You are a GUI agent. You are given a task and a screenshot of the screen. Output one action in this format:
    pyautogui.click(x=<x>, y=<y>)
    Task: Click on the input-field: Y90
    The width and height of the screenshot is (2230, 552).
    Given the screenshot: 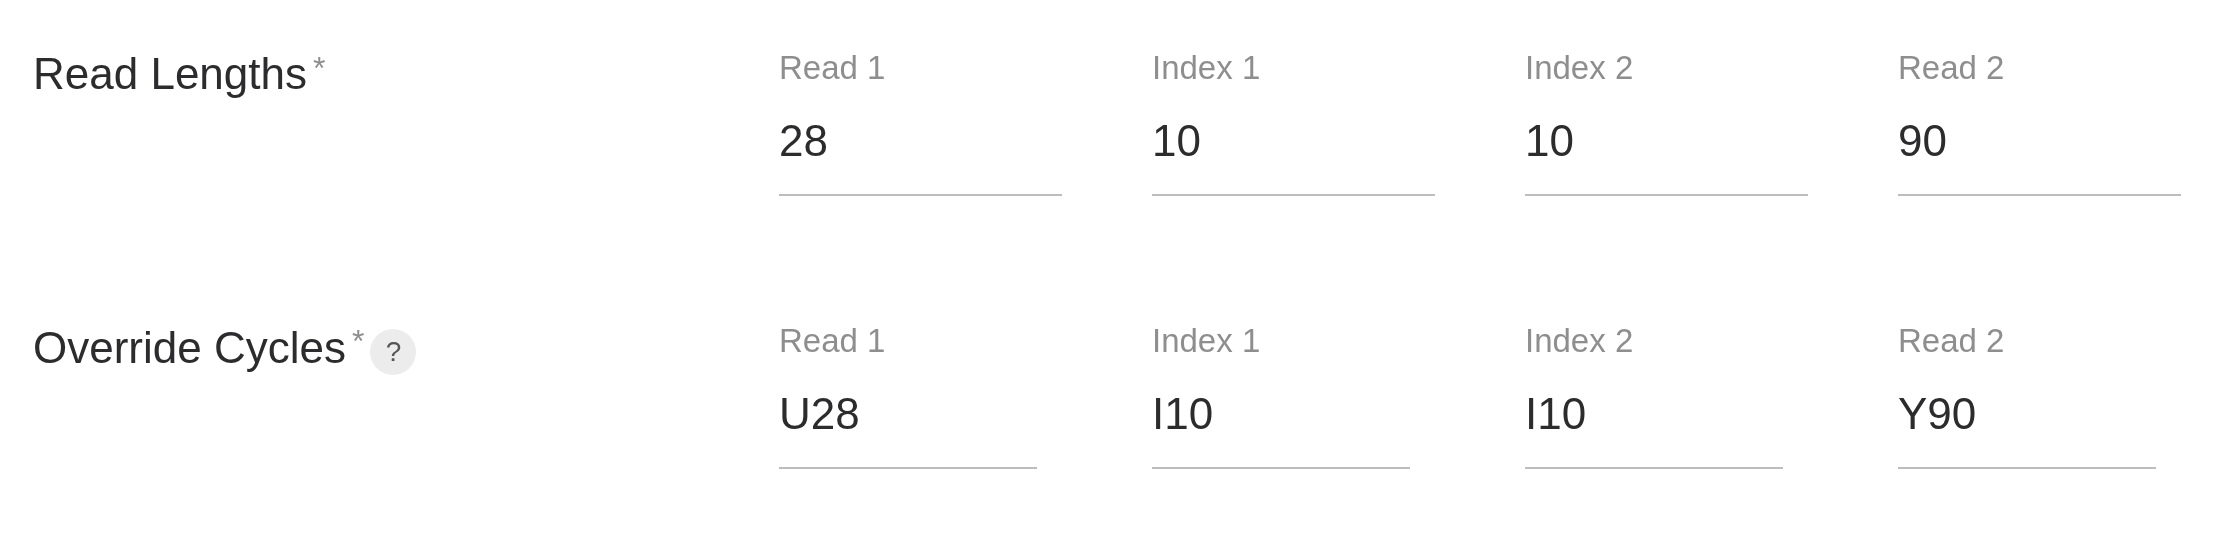 What is the action you would take?
    pyautogui.click(x=2027, y=429)
    